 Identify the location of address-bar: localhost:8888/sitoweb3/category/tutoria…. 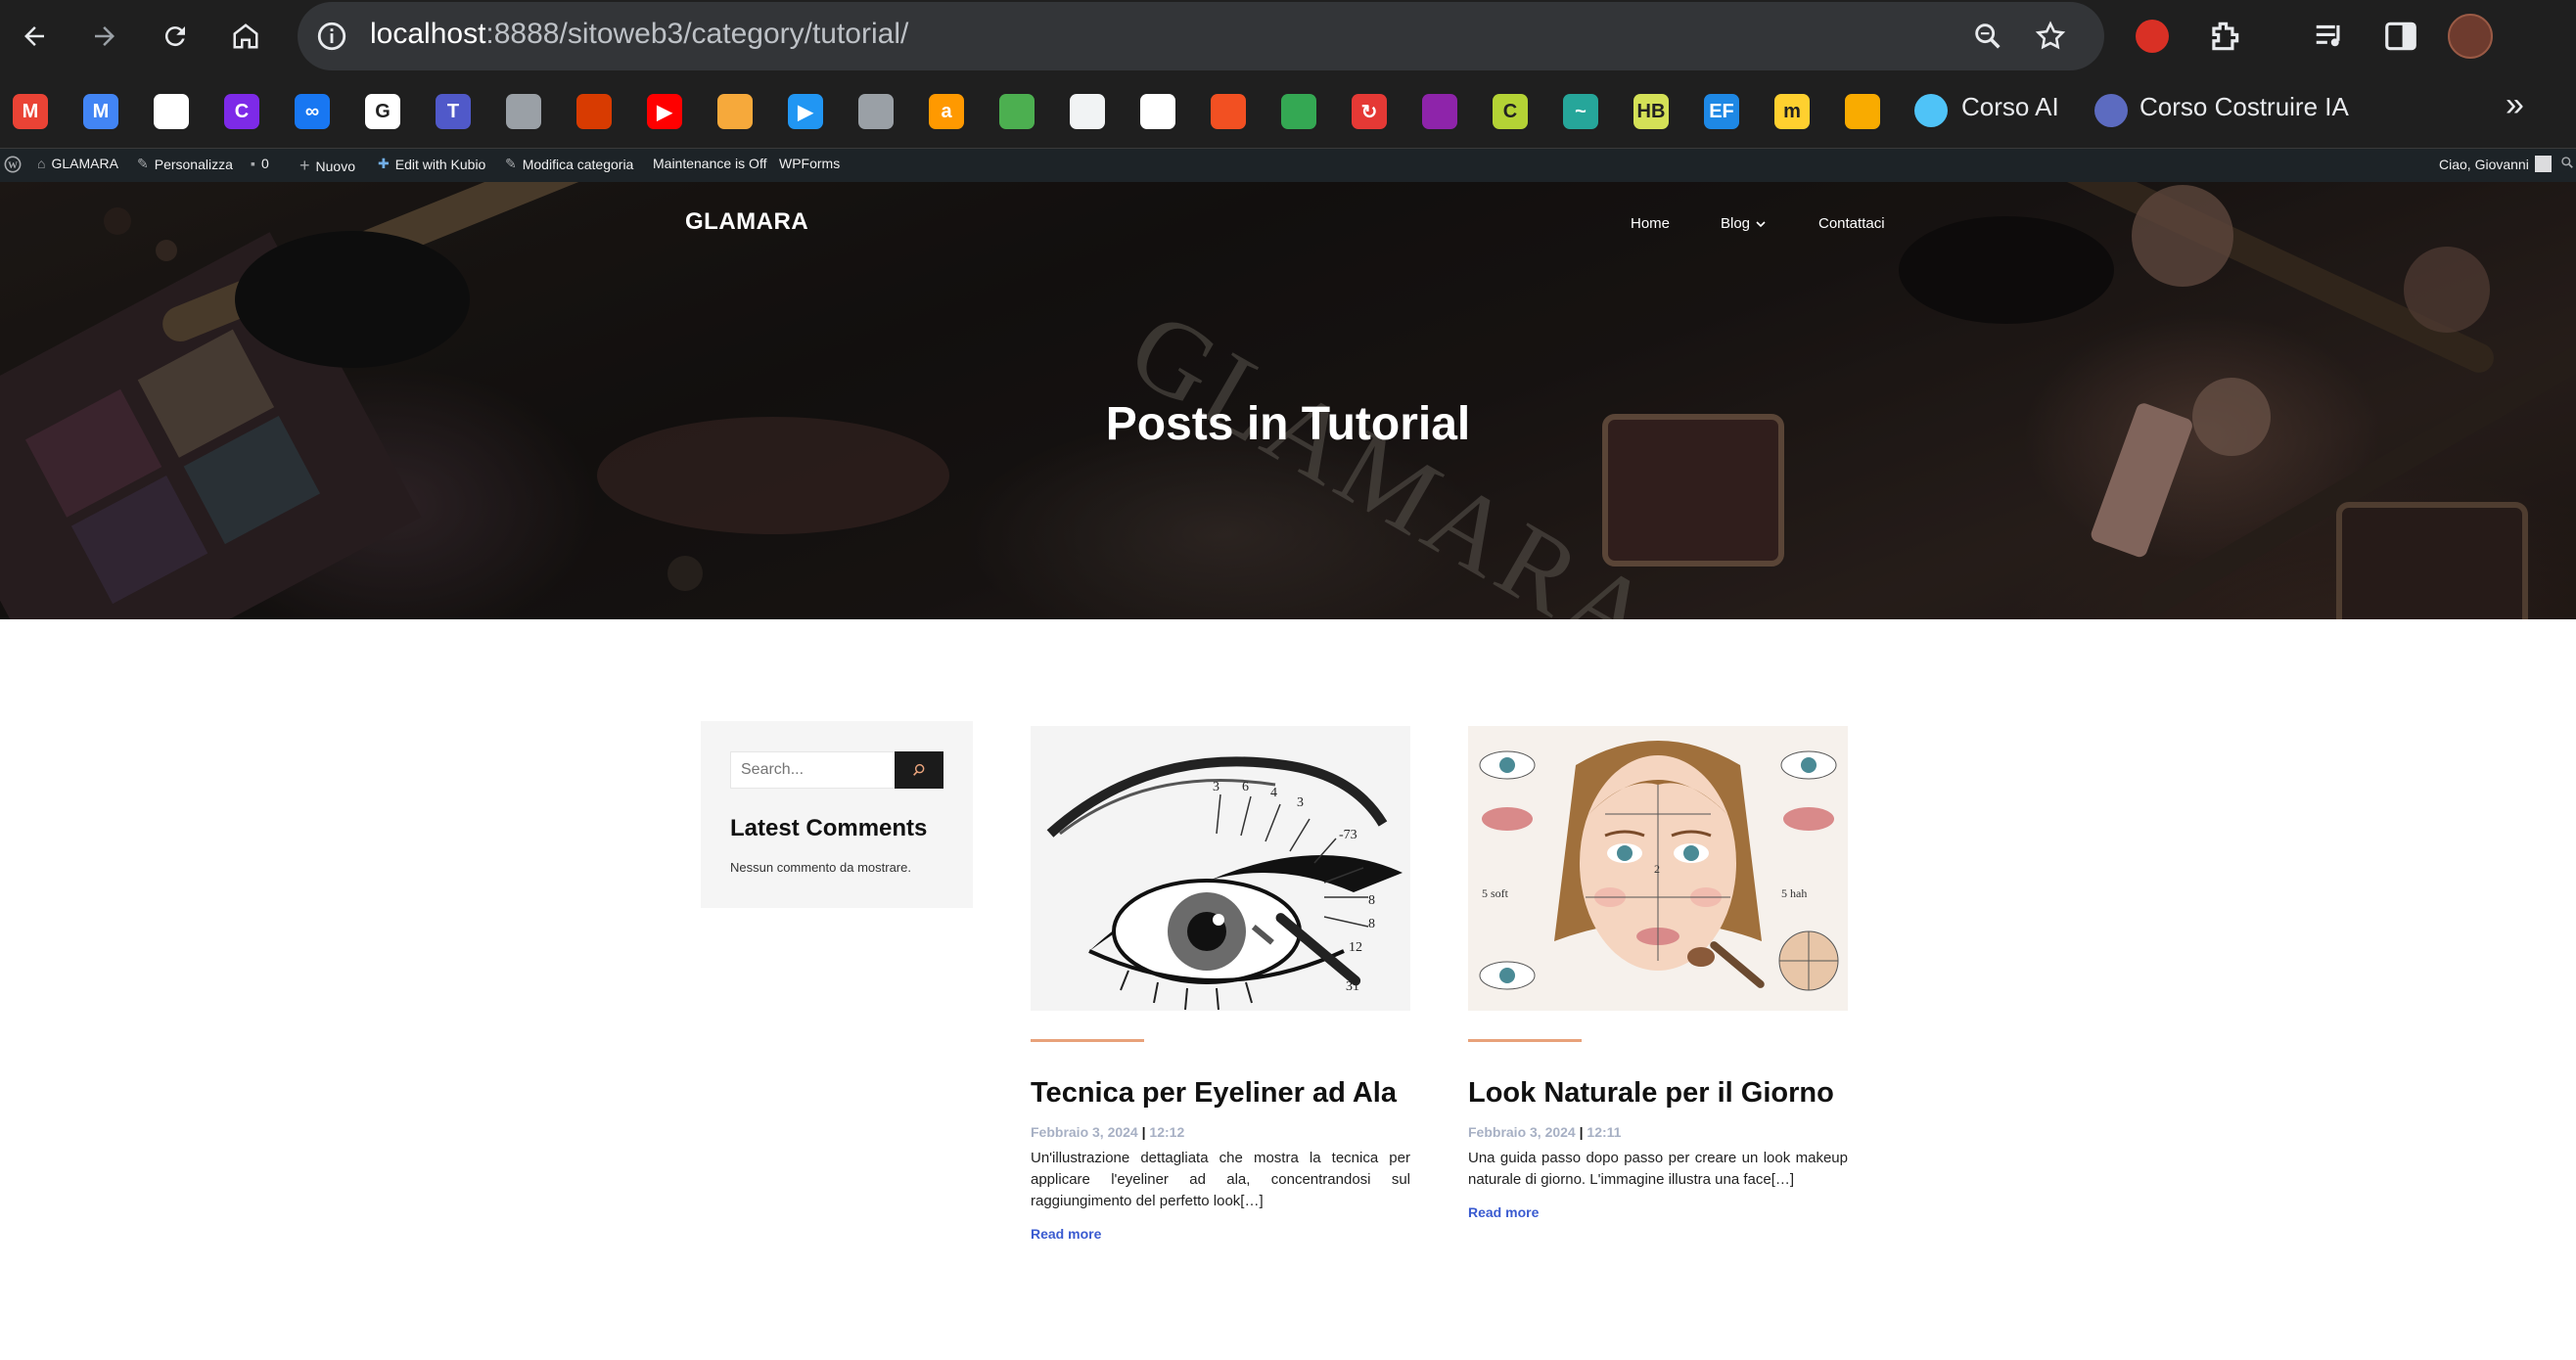
(1201, 36).